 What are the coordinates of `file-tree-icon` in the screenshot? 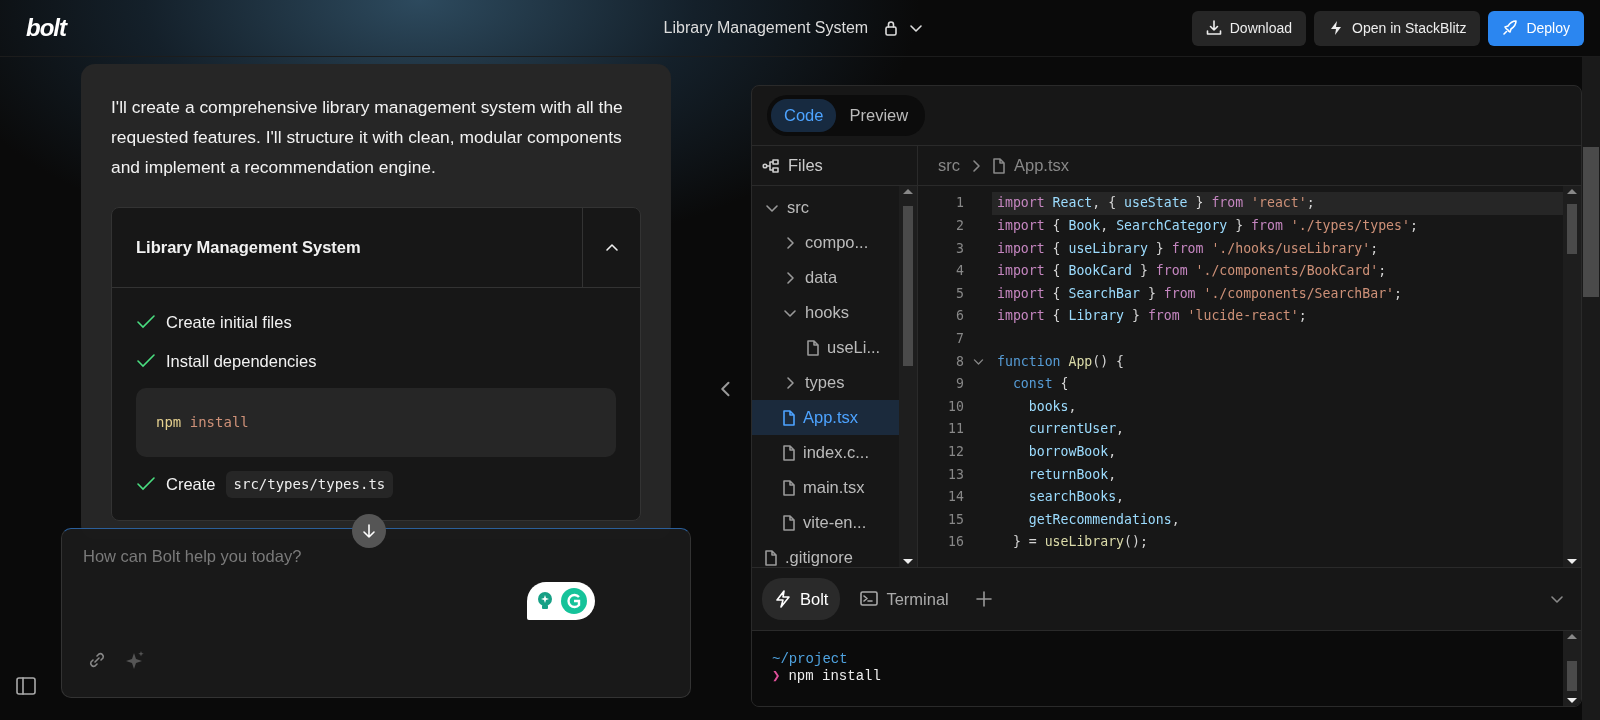 It's located at (771, 165).